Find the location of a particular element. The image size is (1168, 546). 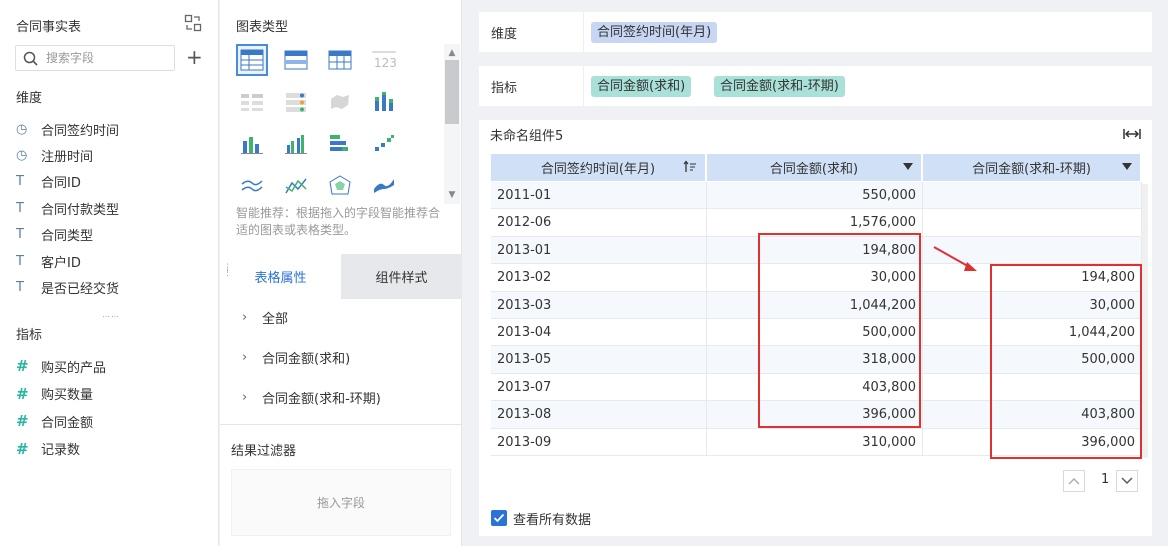

scatter-chart-icon is located at coordinates (384, 144).